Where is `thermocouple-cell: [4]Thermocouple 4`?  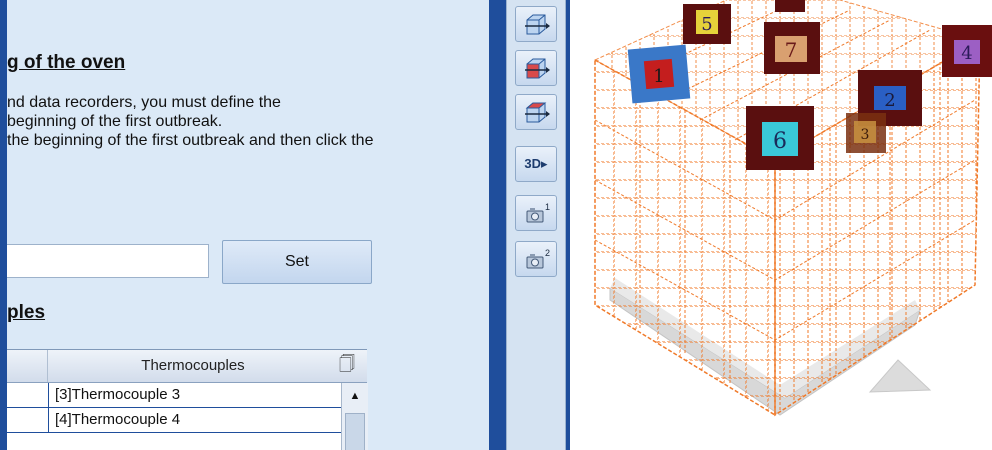
thermocouple-cell: [4]Thermocouple 4 is located at coordinates (117, 420).